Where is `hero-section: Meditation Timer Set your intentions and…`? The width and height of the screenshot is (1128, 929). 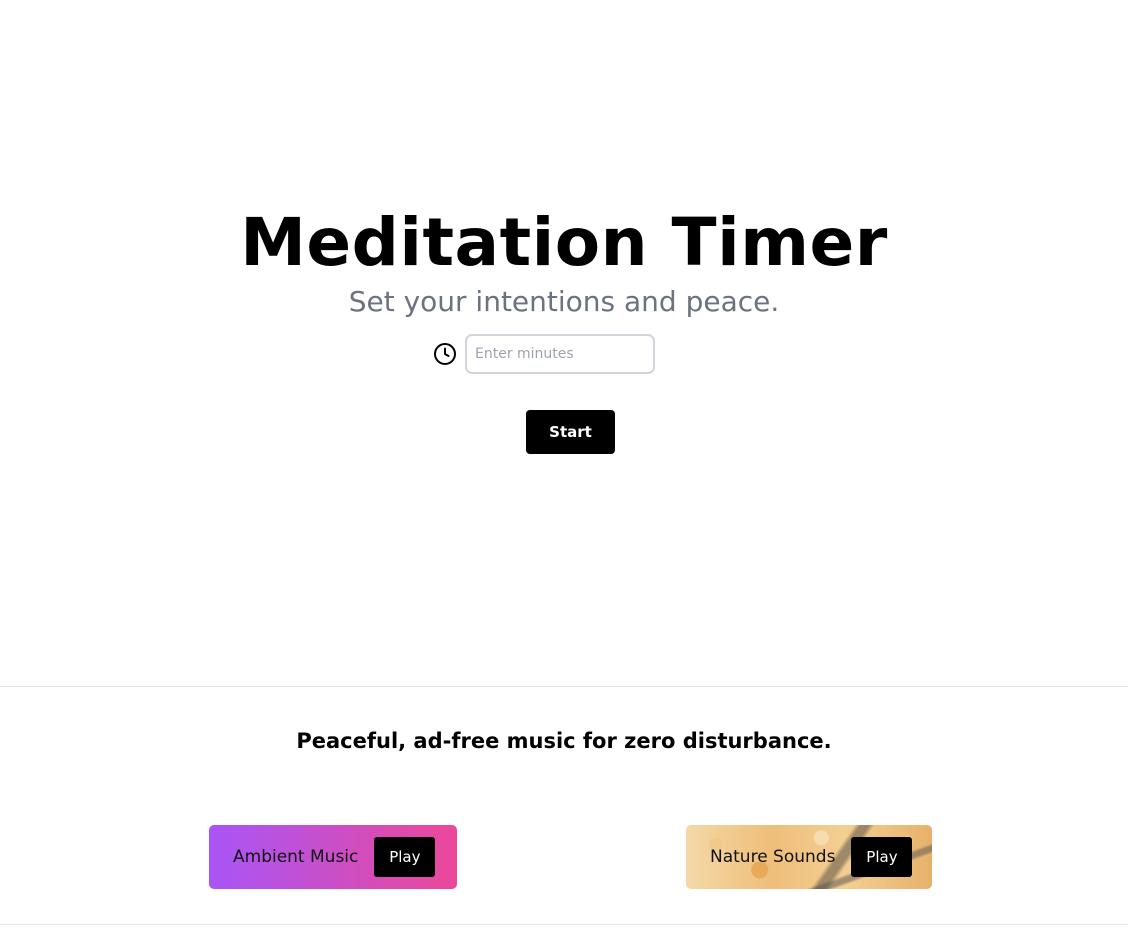 hero-section: Meditation Timer Set your intentions and… is located at coordinates (564, 259).